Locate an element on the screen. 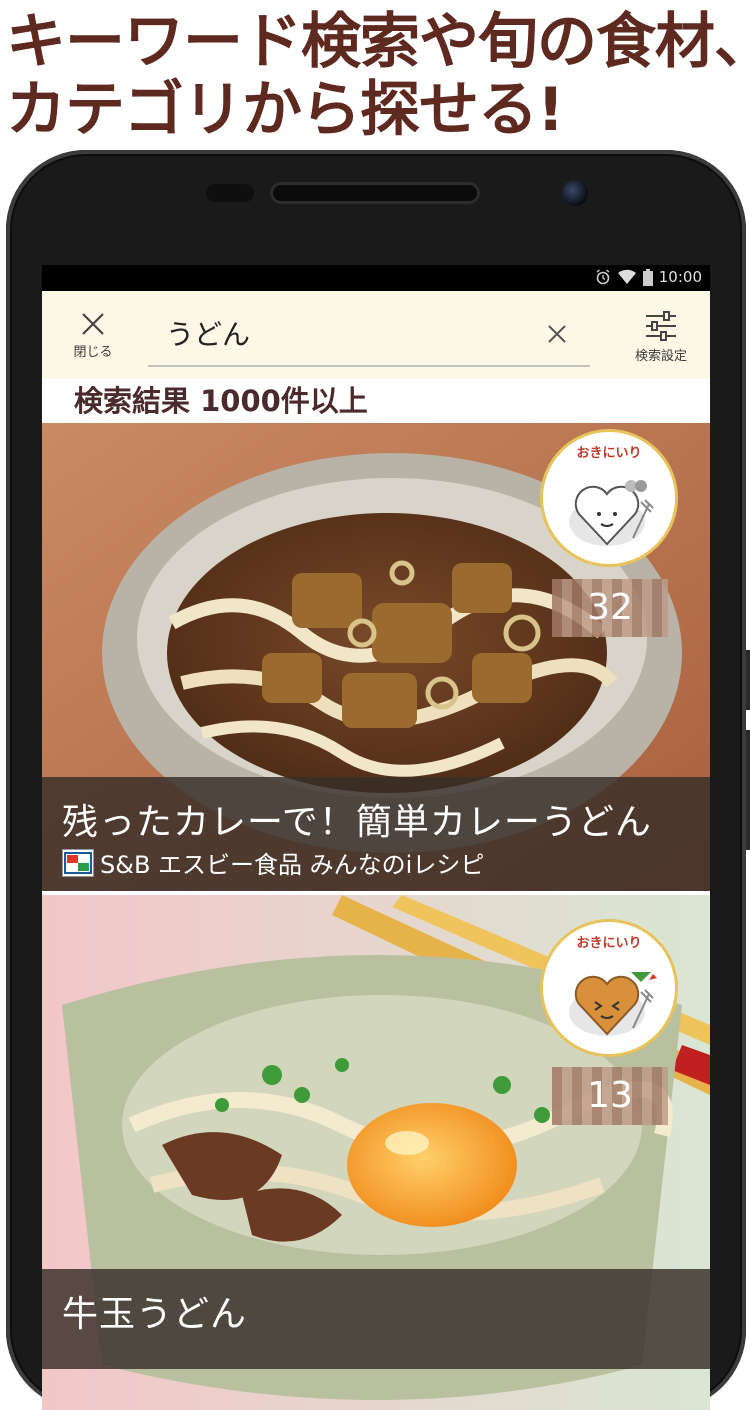 This screenshot has width=750, height=1410. search-input: うどん is located at coordinates (369, 337).